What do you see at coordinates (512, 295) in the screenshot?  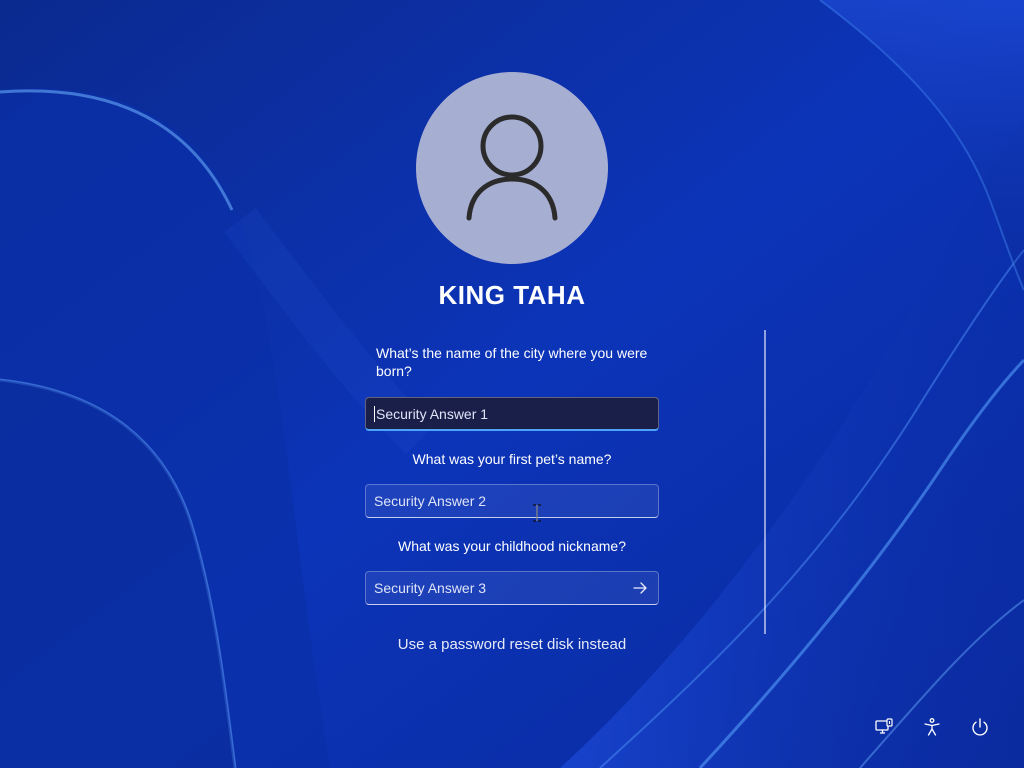 I see `user-name: KING TAHA` at bounding box center [512, 295].